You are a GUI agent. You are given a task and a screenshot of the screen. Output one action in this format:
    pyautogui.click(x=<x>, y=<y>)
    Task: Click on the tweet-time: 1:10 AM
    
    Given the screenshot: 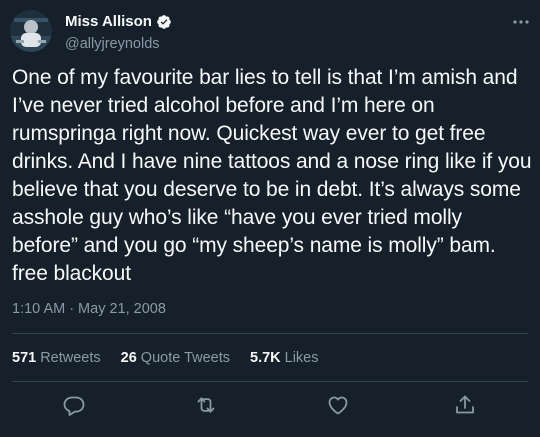 What is the action you would take?
    pyautogui.click(x=39, y=309)
    